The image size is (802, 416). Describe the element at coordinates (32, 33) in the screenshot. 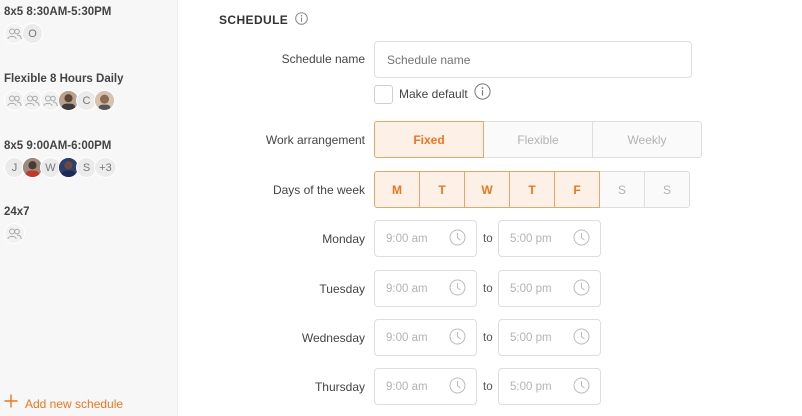

I see `avatar: O` at that location.